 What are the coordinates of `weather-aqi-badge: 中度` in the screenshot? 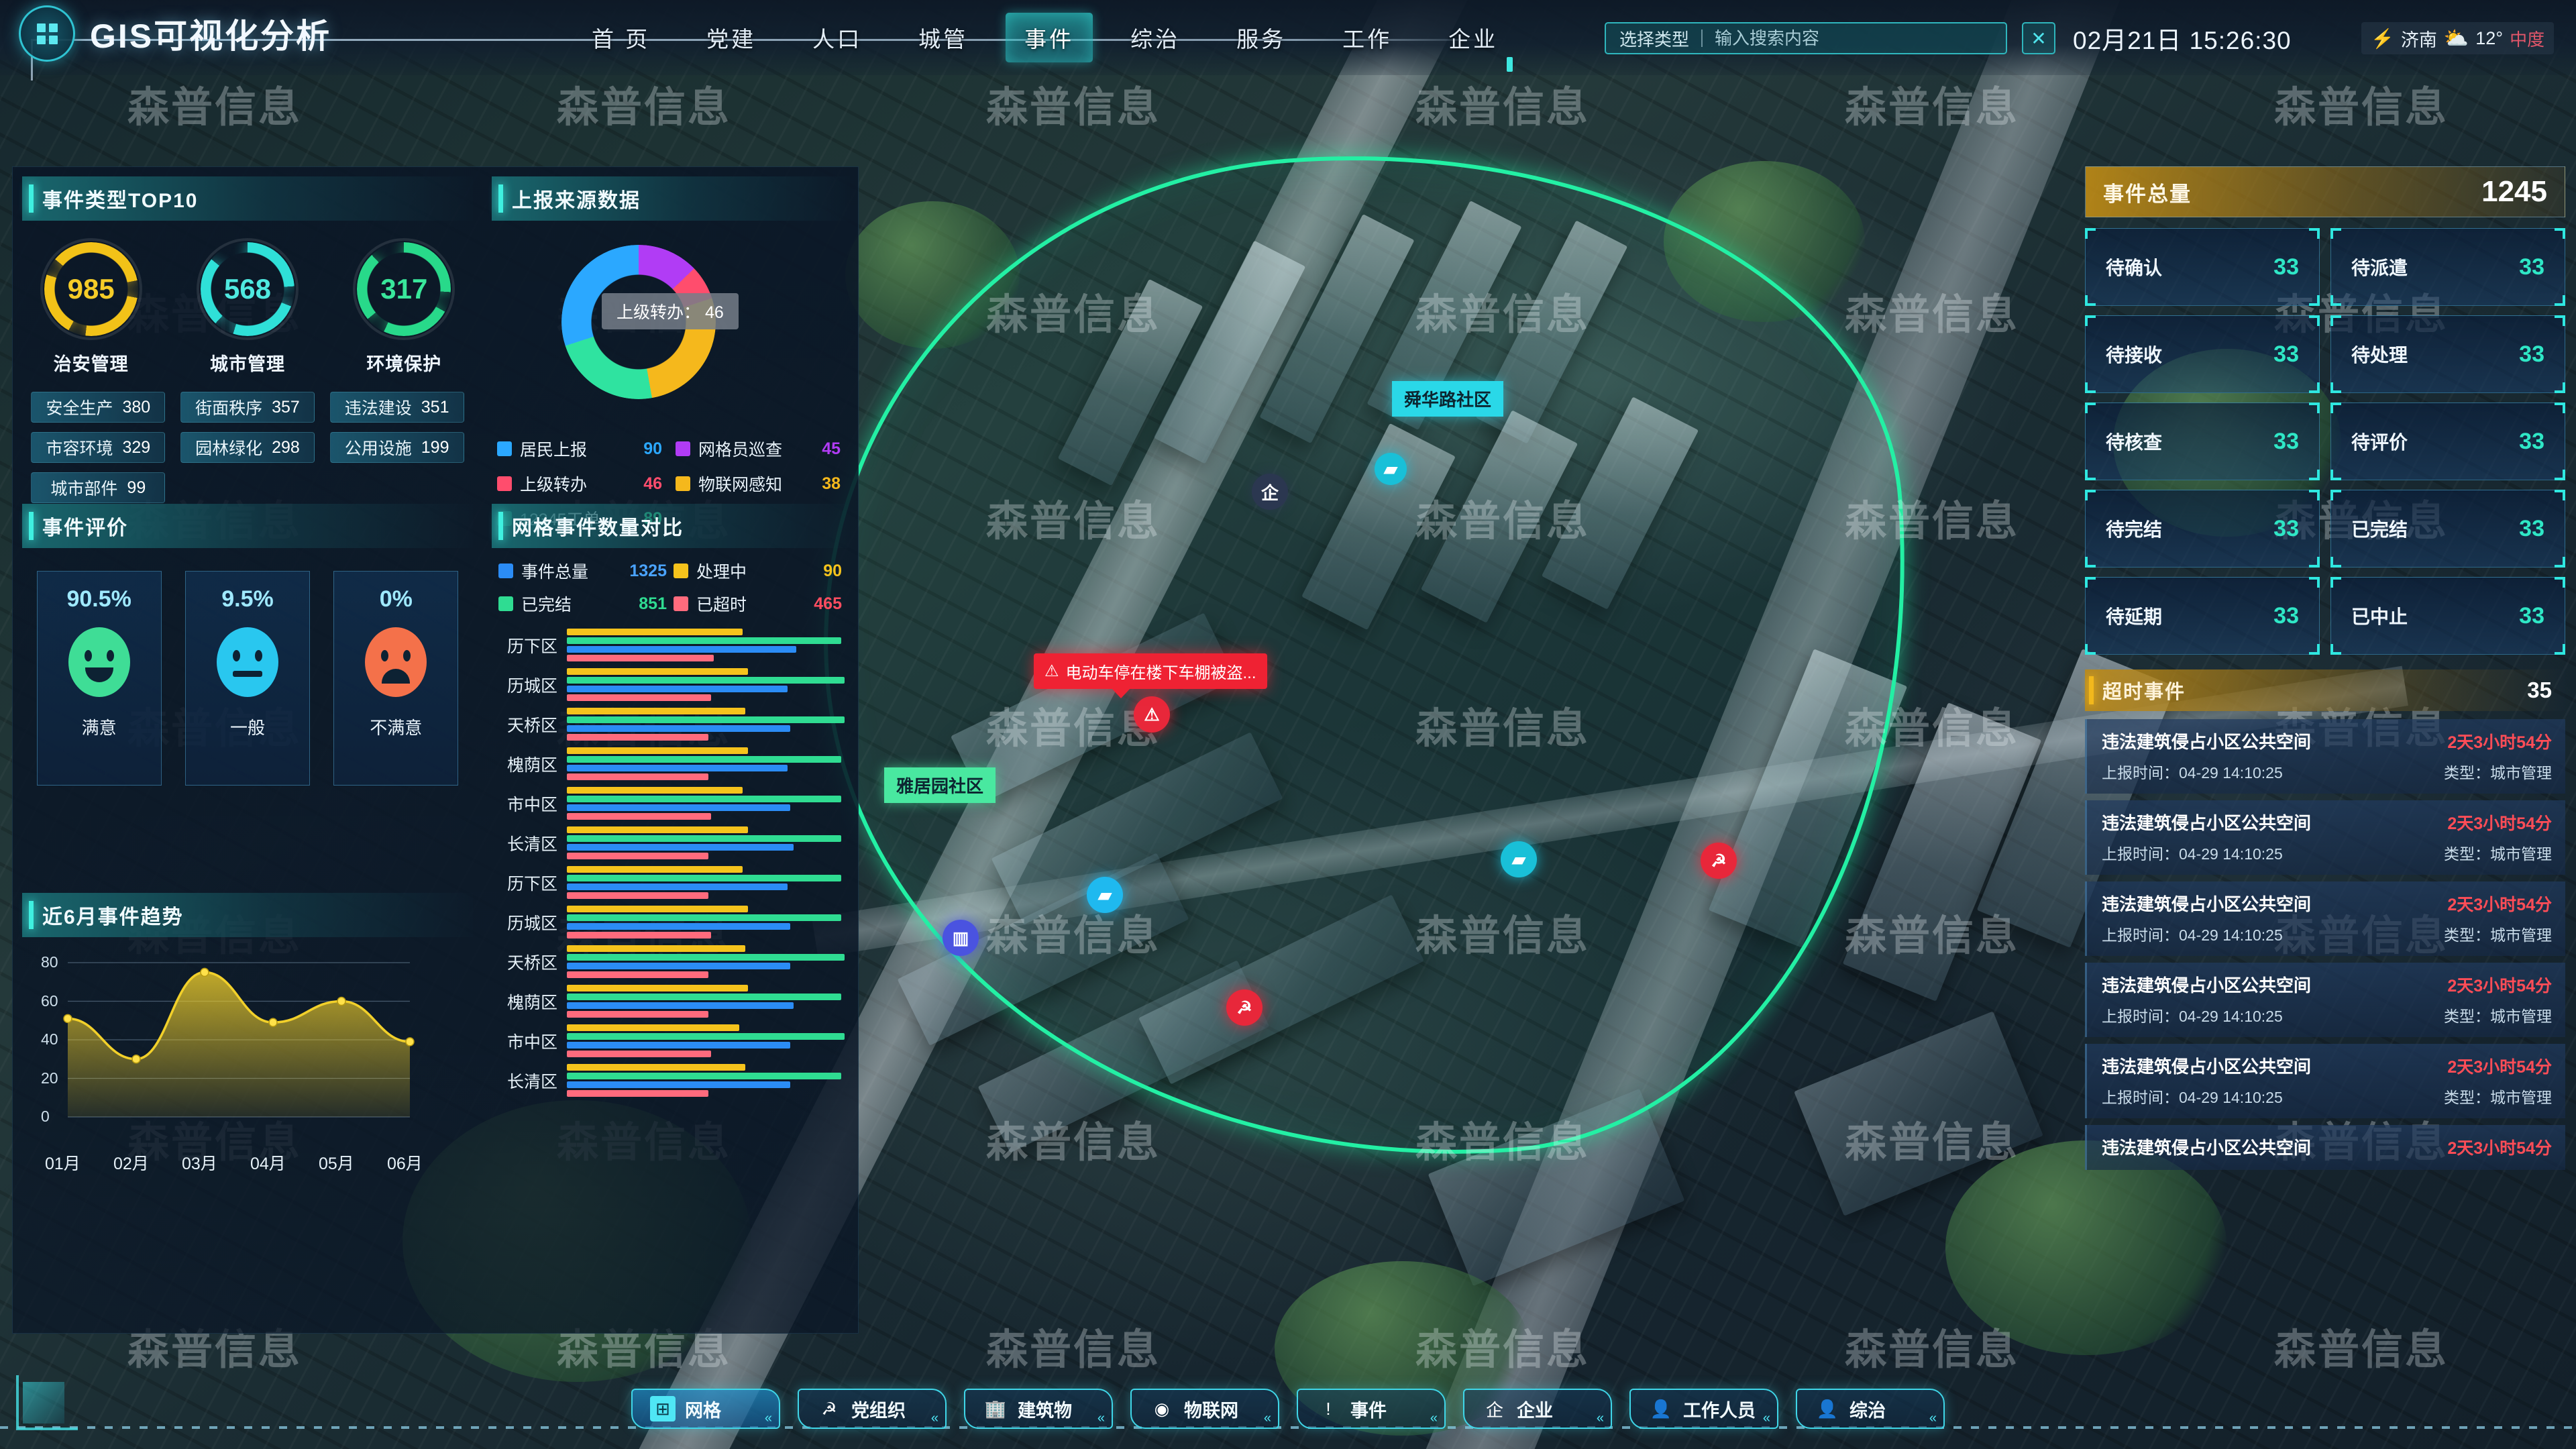 It's located at (2527, 39).